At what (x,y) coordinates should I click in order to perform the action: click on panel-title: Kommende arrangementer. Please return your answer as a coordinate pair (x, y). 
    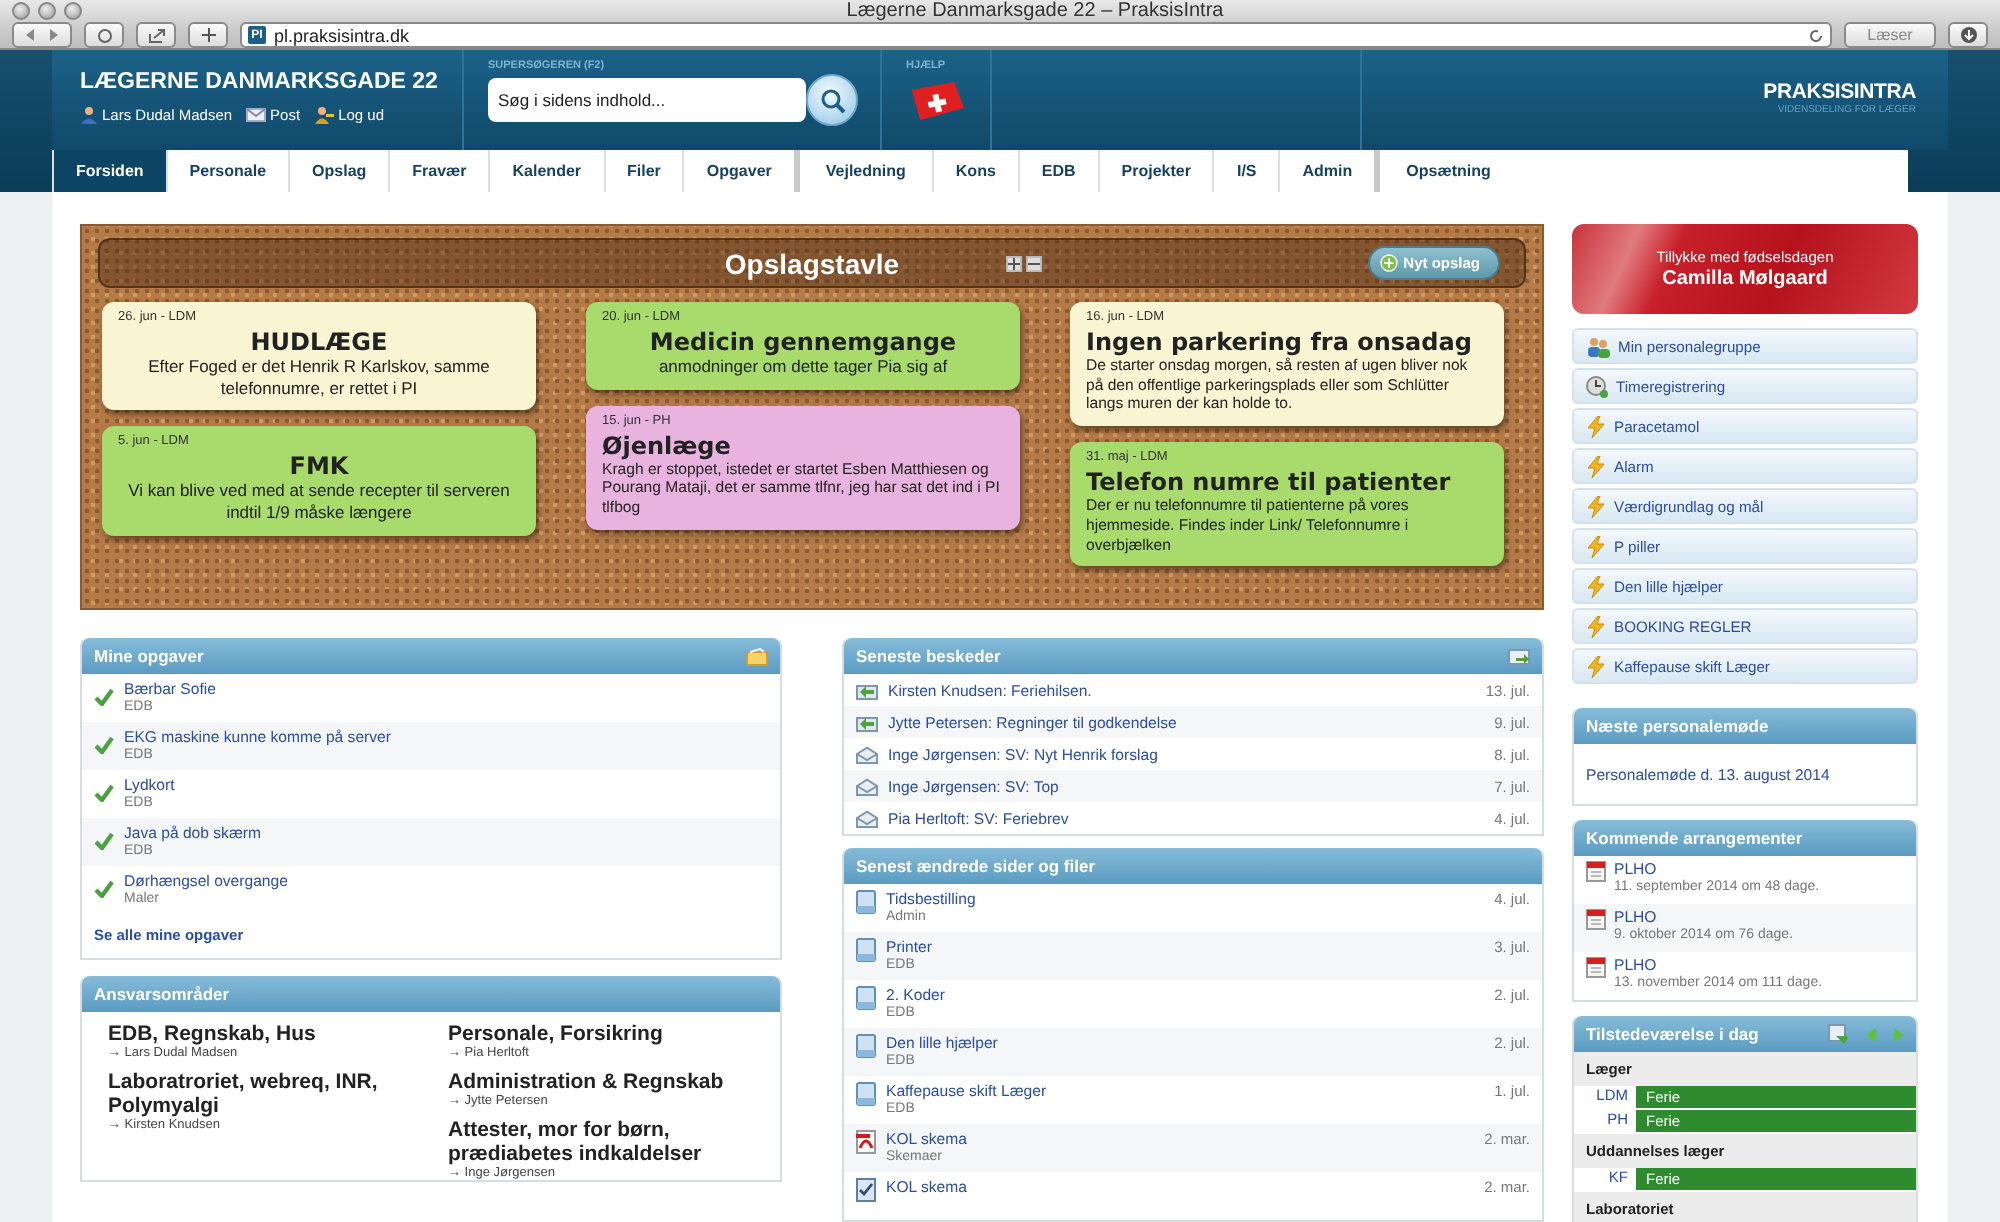
    Looking at the image, I should click on (1694, 838).